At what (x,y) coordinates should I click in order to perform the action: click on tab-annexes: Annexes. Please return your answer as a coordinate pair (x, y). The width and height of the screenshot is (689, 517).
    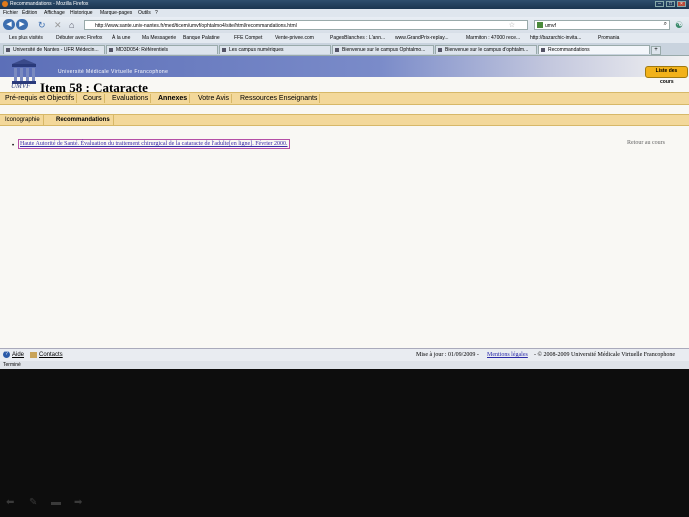
    Looking at the image, I should click on (173, 98).